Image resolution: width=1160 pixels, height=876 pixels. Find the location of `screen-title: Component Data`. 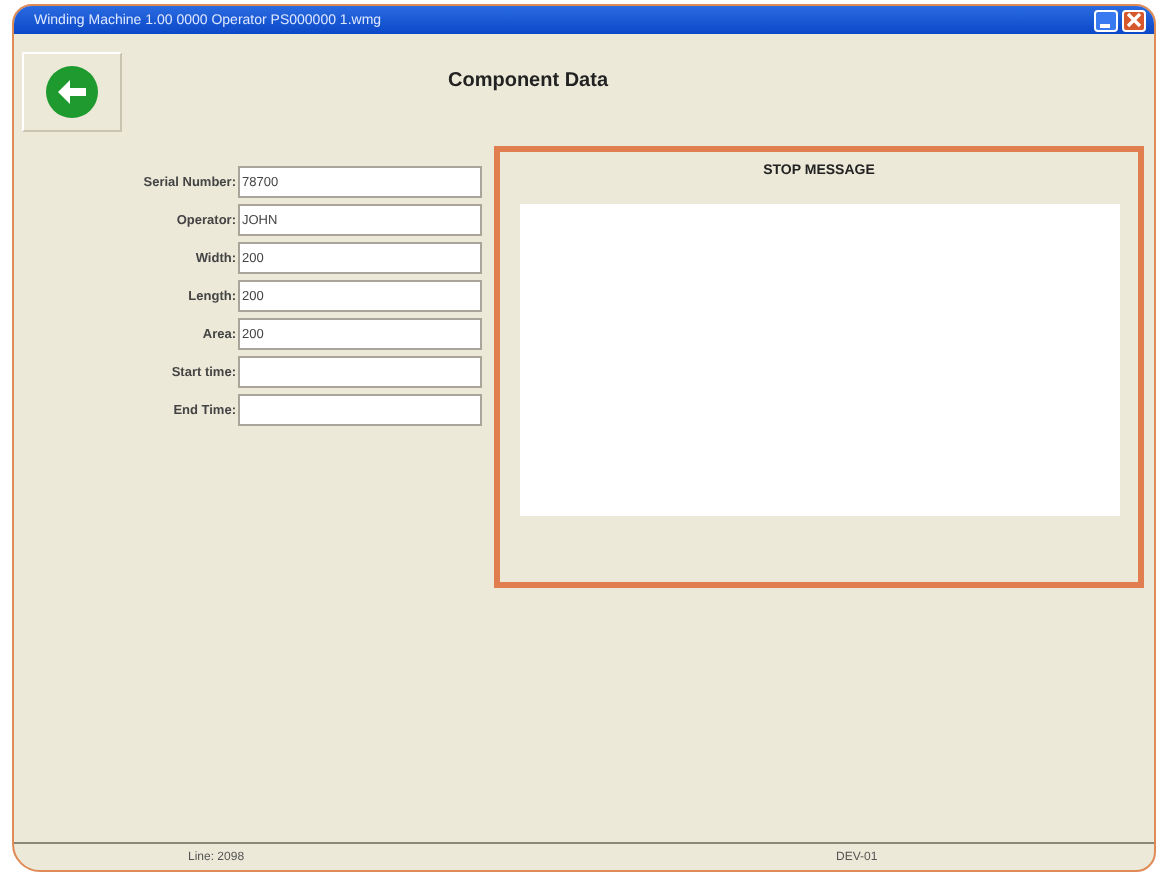

screen-title: Component Data is located at coordinates (528, 81).